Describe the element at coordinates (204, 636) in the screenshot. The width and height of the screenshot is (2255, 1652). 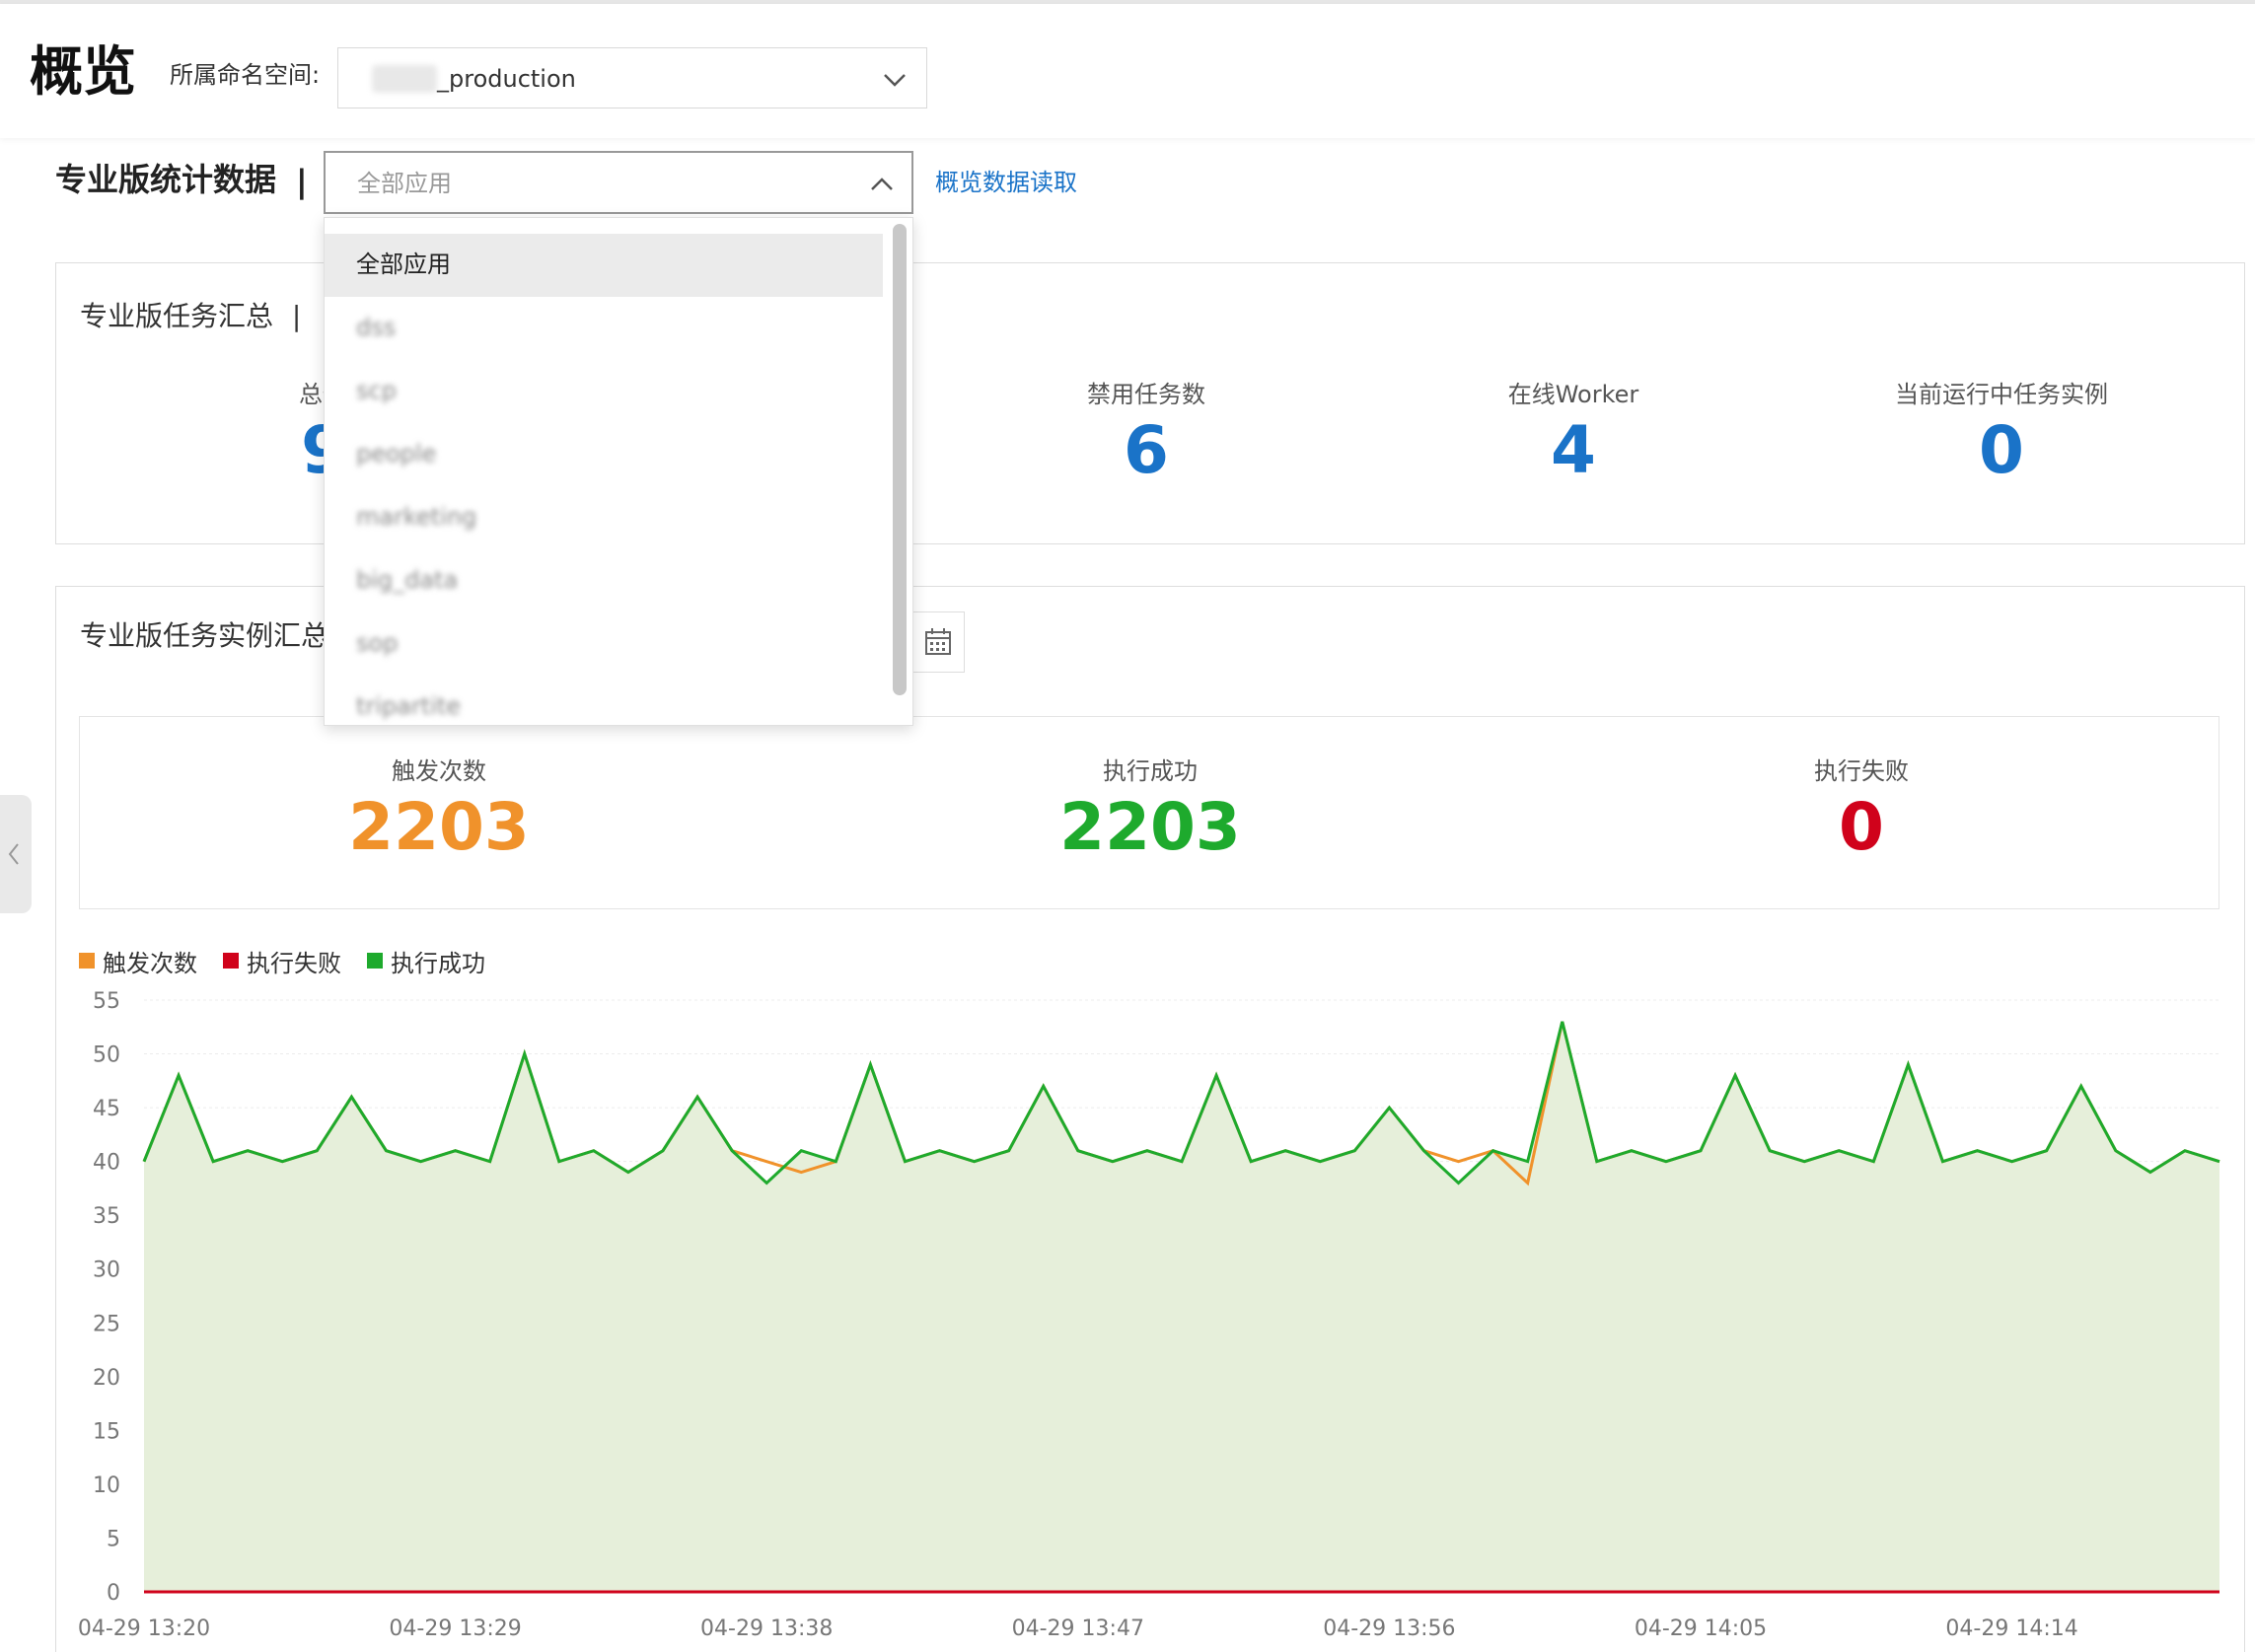
I see `instance-summary-title: 专业版任务实例汇总` at that location.